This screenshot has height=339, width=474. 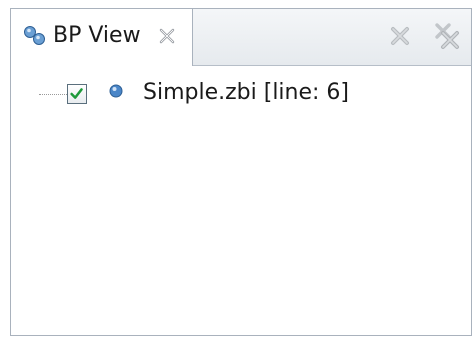 I want to click on remove-selected-breakpoint-icon, so click(x=400, y=36).